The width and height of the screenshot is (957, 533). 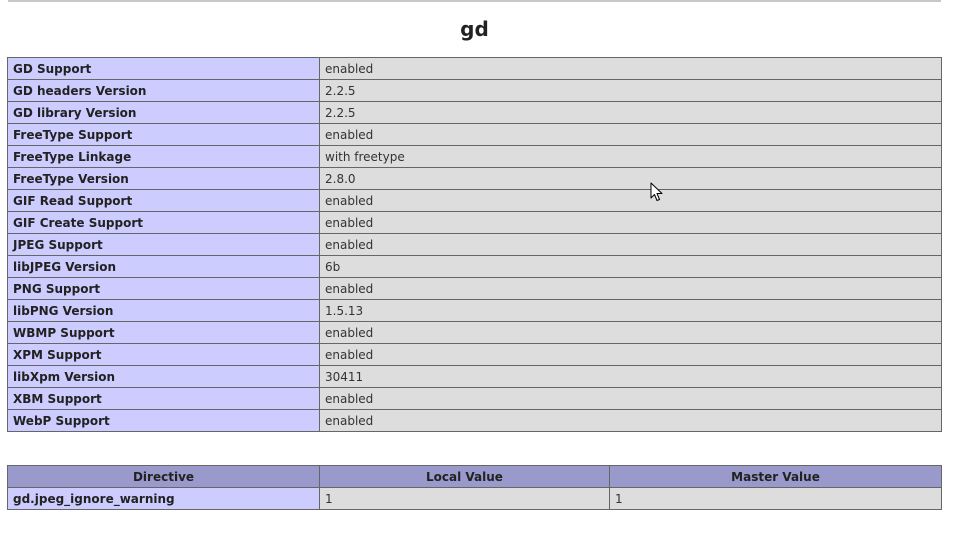 I want to click on setting-name: GD headers Version, so click(x=163, y=90).